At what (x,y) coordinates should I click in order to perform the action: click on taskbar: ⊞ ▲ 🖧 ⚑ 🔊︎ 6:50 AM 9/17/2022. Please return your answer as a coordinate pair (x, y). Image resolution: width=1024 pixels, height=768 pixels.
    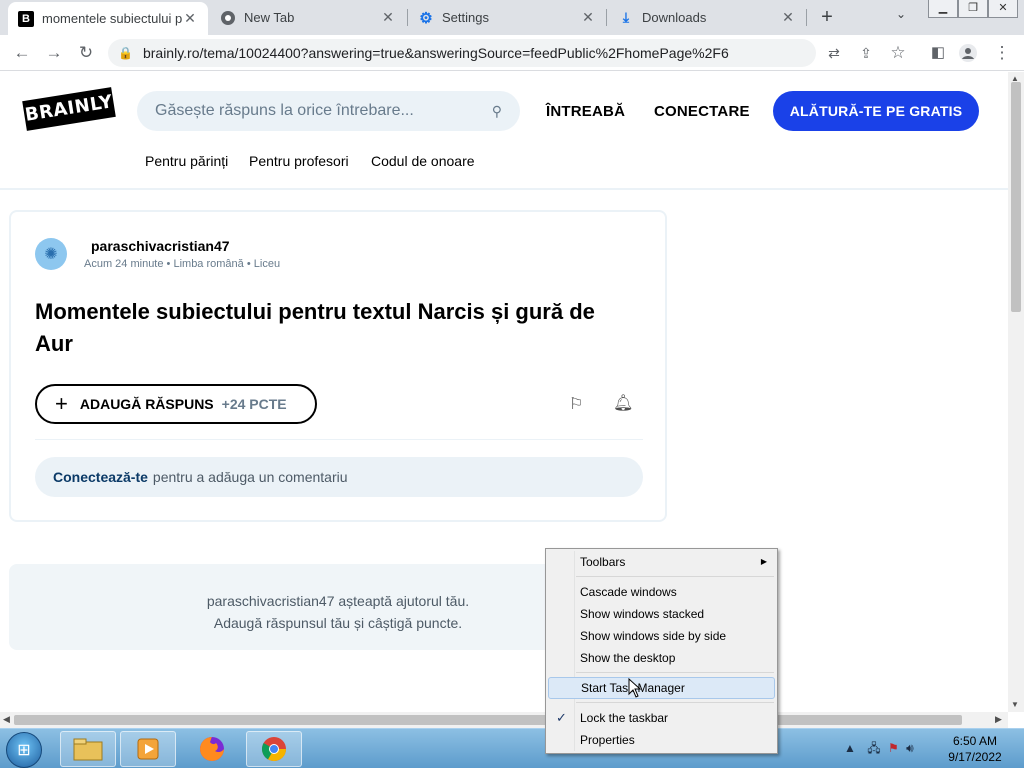
    Looking at the image, I should click on (512, 748).